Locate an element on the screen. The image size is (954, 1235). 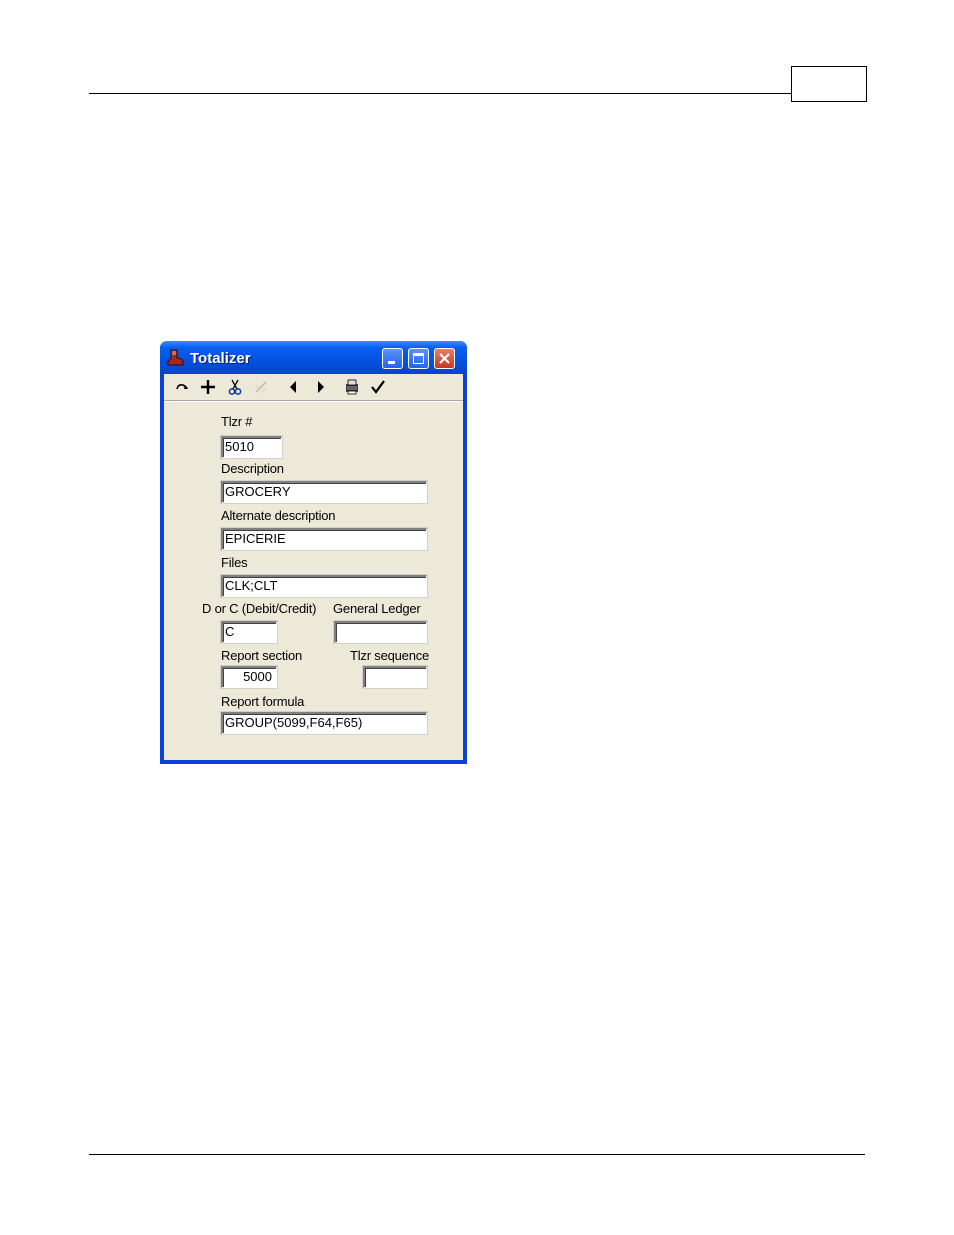
tlzr-sequence-field is located at coordinates (395, 677).